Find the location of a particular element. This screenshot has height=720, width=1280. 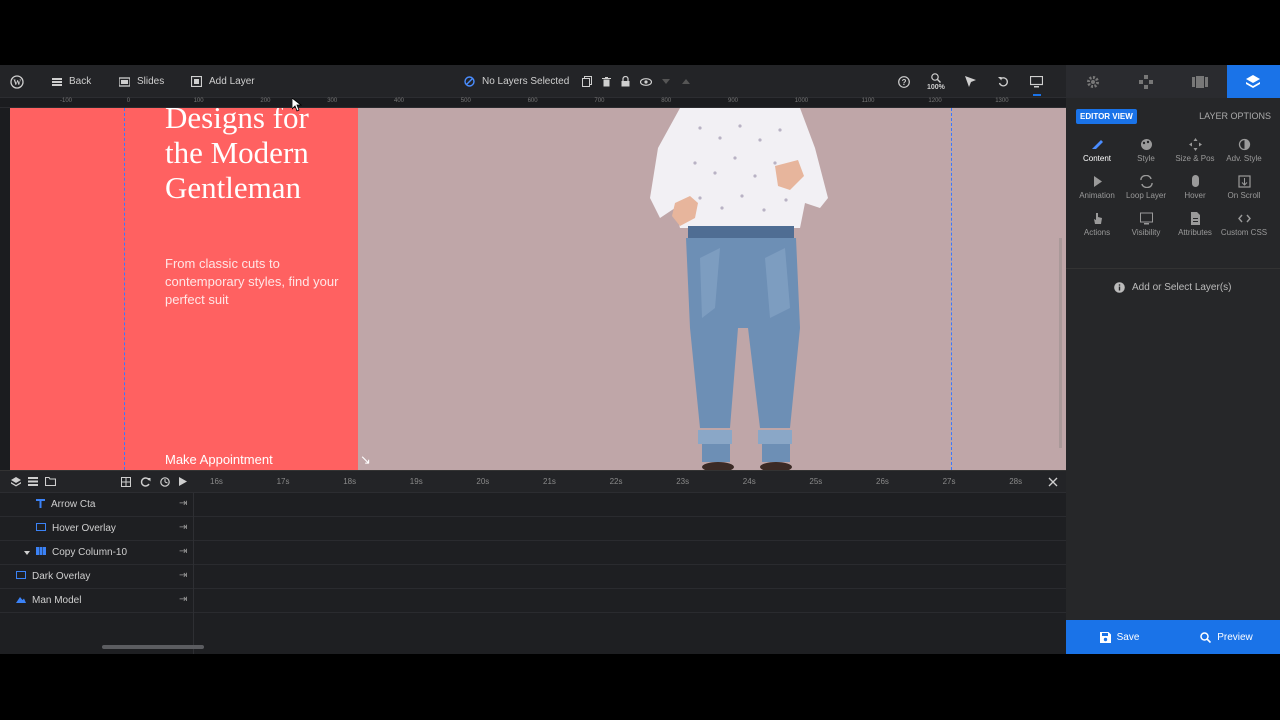

help-button: ? is located at coordinates (904, 81).